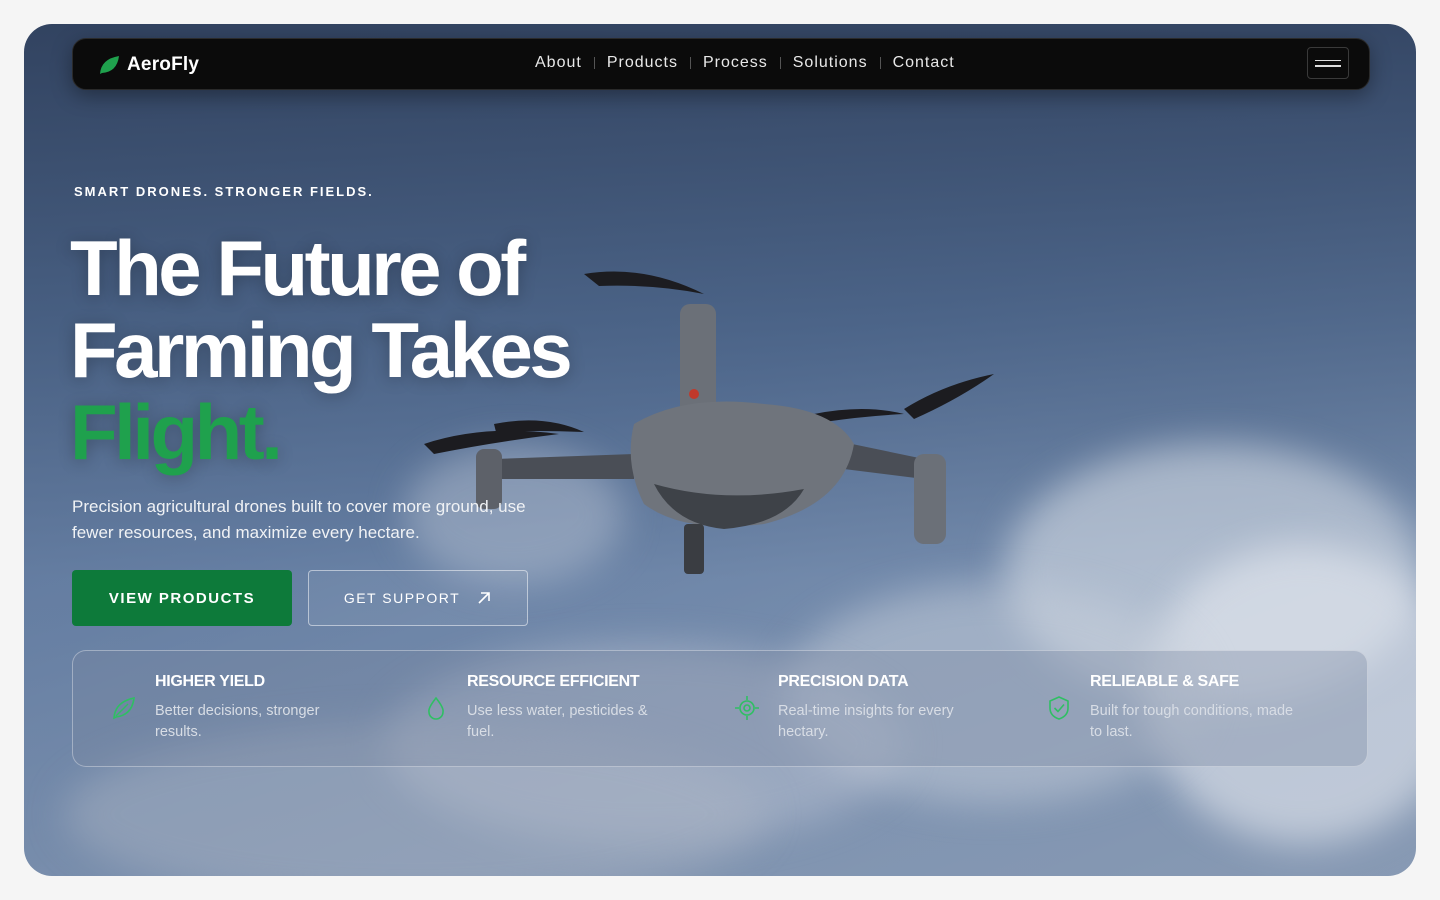  Describe the element at coordinates (830, 63) in the screenshot. I see `nav-link-solutions: Solutions` at that location.